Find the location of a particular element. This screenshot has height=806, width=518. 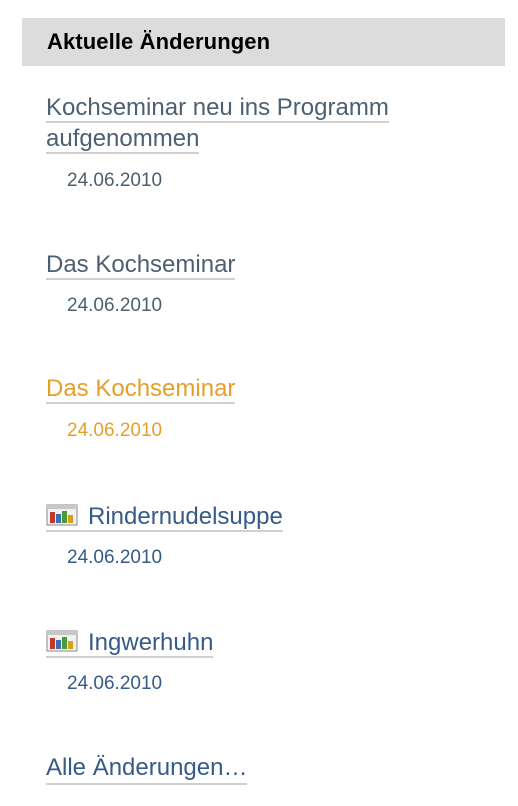

item-title-line2: aufgenommen is located at coordinates (123, 138).